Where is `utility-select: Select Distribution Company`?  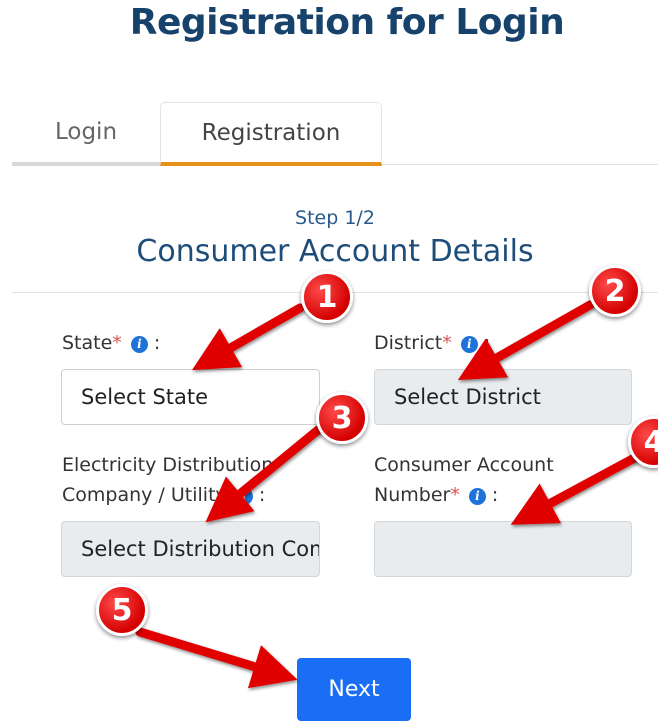
utility-select: Select Distribution Company is located at coordinates (190, 549).